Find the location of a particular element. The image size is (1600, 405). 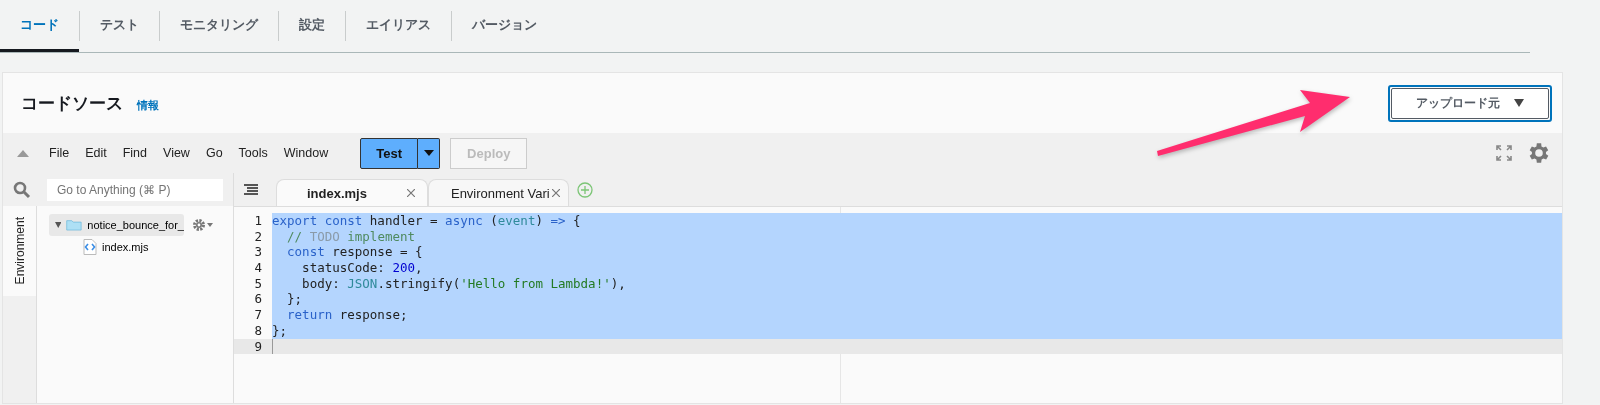

tree-folder-item: notice_bounce_for_ is located at coordinates (116, 225).